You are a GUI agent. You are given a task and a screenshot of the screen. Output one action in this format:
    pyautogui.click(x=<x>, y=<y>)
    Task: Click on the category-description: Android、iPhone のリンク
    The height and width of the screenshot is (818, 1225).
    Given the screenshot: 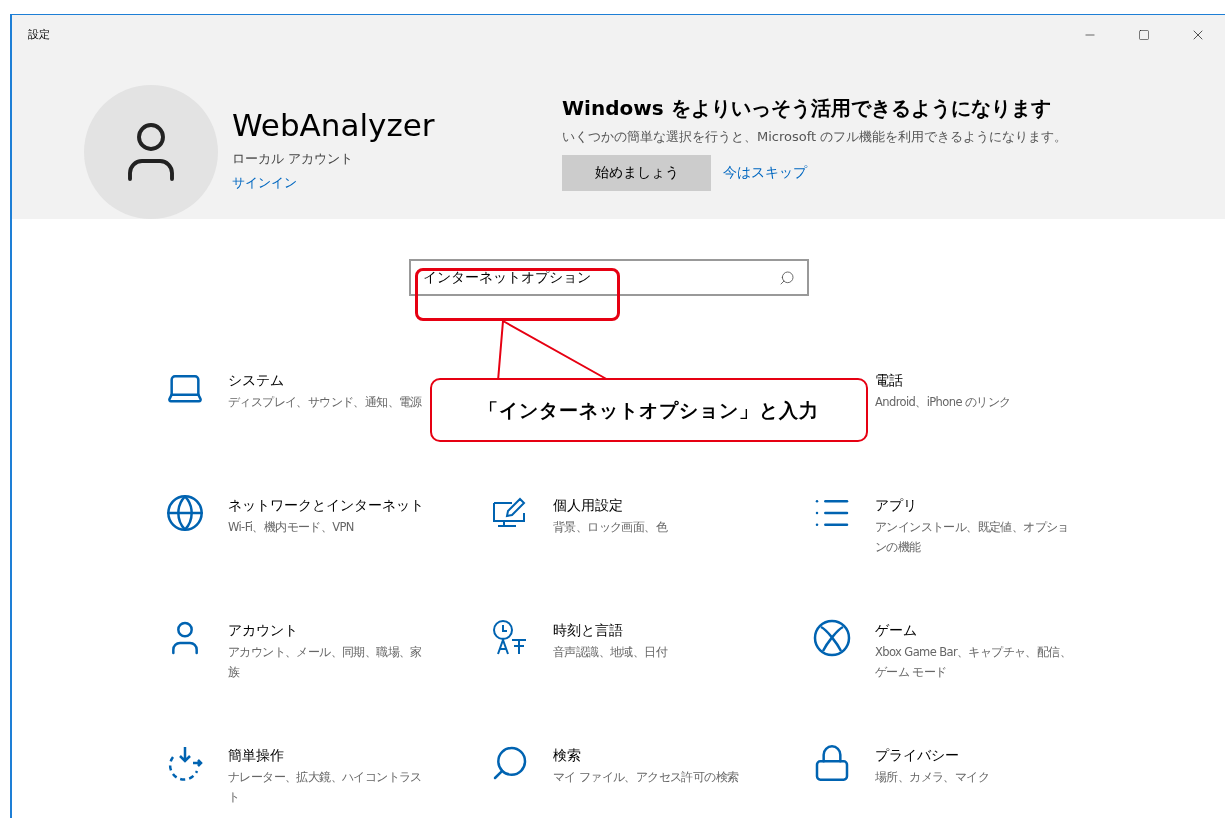 What is the action you would take?
    pyautogui.click(x=943, y=402)
    